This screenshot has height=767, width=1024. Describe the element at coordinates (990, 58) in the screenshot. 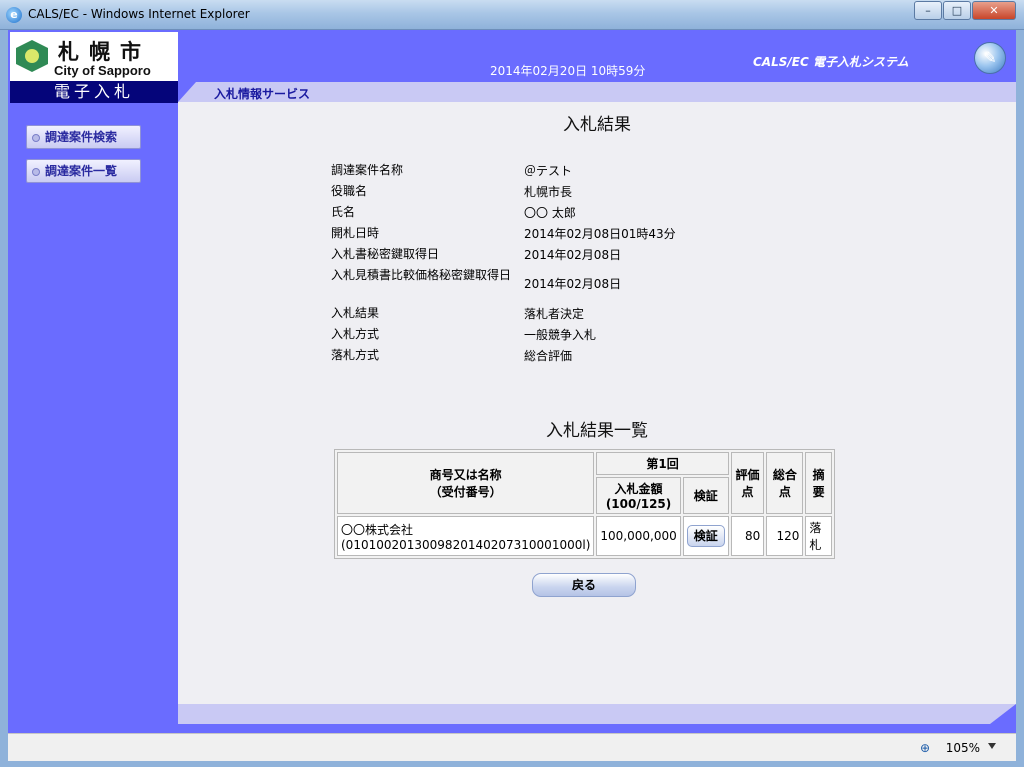

I see `system-logo-icon: ✎` at that location.